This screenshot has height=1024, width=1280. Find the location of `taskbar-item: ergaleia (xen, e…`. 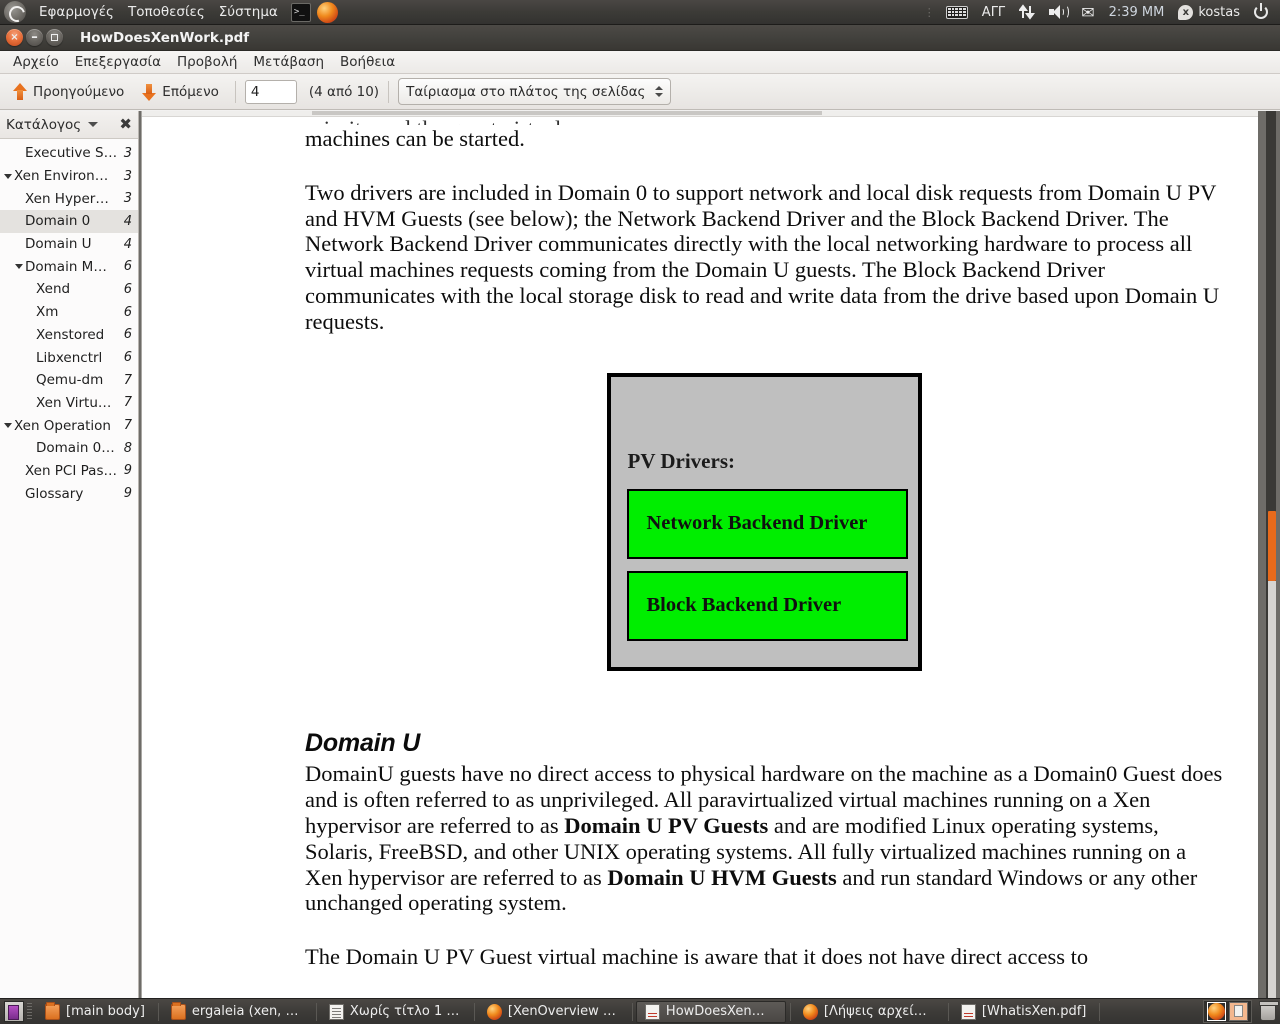

taskbar-item: ergaleia (xen, e… is located at coordinates (237, 1012).